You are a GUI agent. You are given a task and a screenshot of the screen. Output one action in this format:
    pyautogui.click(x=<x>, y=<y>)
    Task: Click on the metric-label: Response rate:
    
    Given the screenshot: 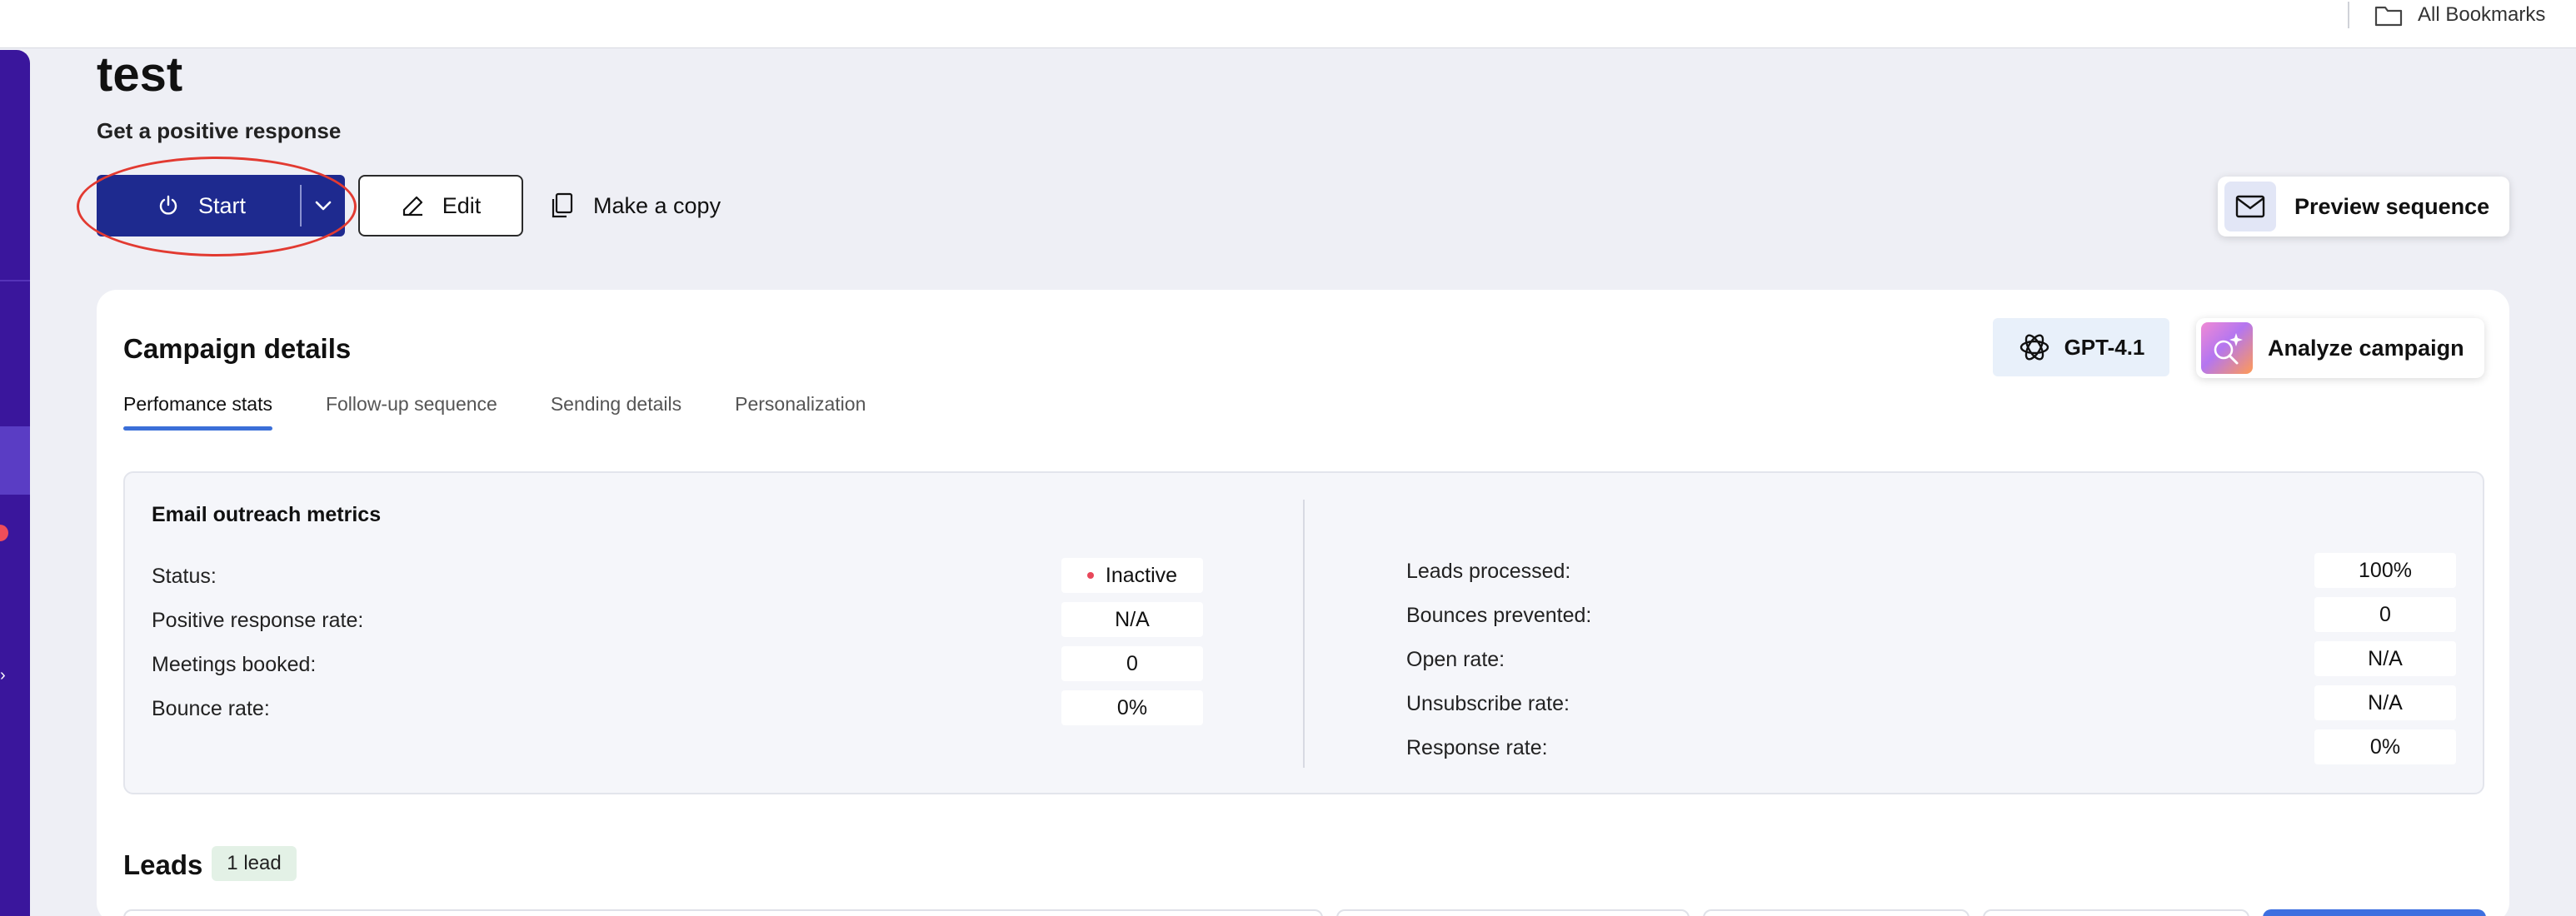 What is the action you would take?
    pyautogui.click(x=1477, y=747)
    